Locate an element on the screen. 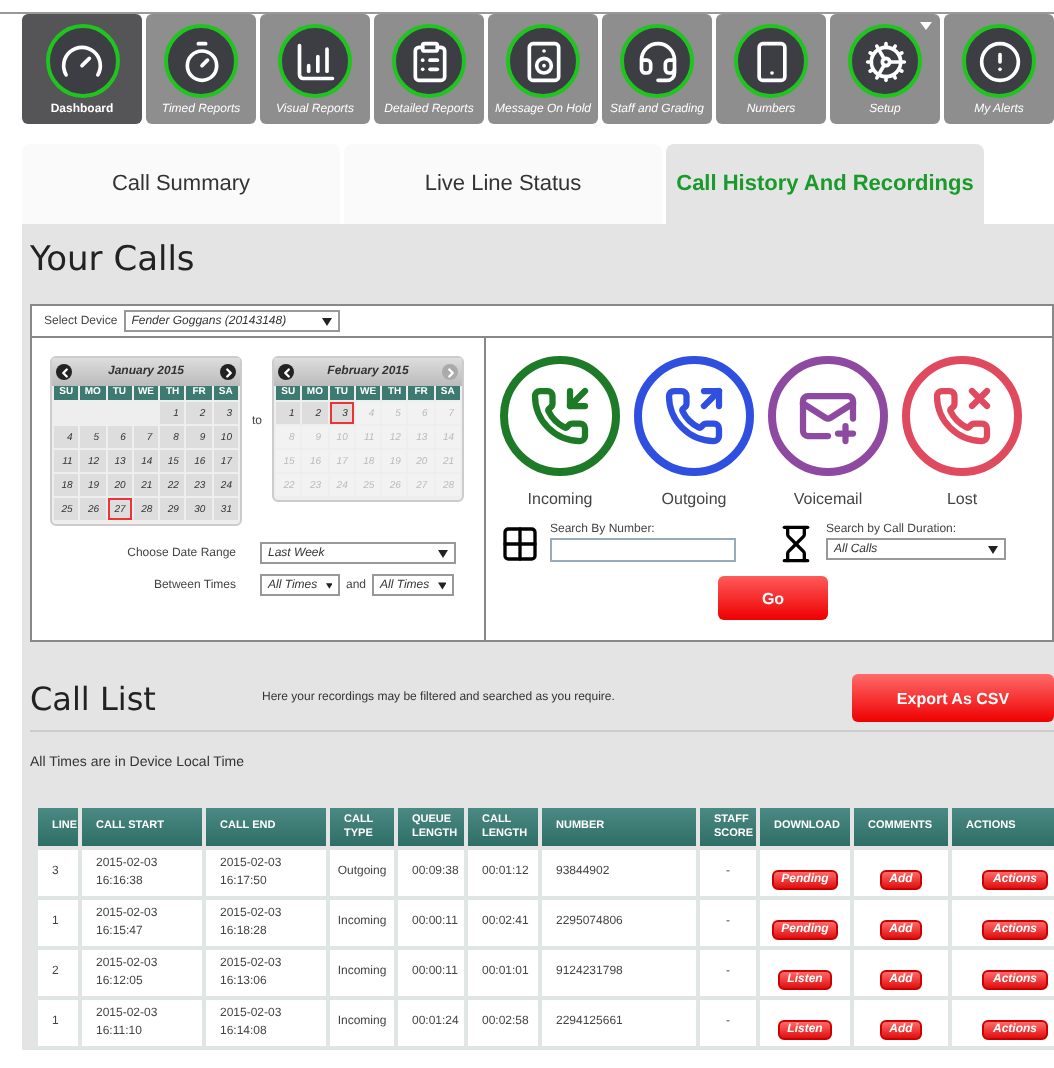  page-title: Your Calls is located at coordinates (113, 260).